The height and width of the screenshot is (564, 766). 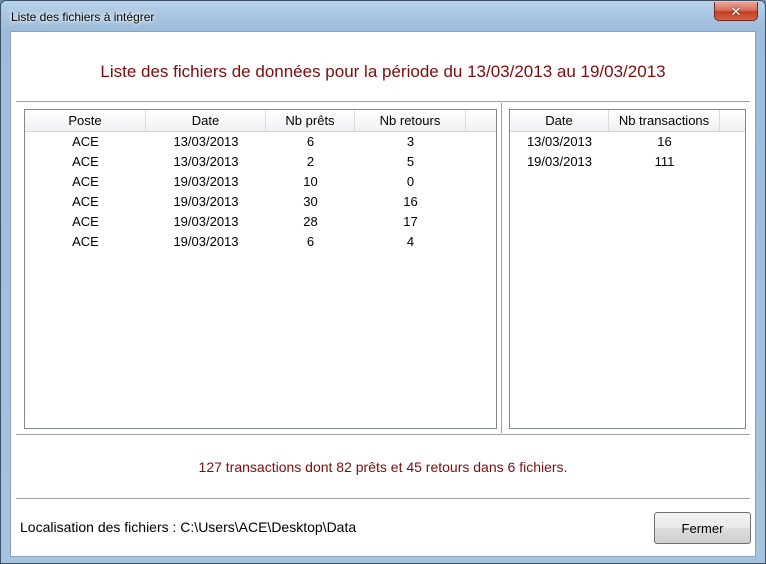 What do you see at coordinates (260, 142) in the screenshot?
I see `table-row: ACE 13/03/2013 6 3` at bounding box center [260, 142].